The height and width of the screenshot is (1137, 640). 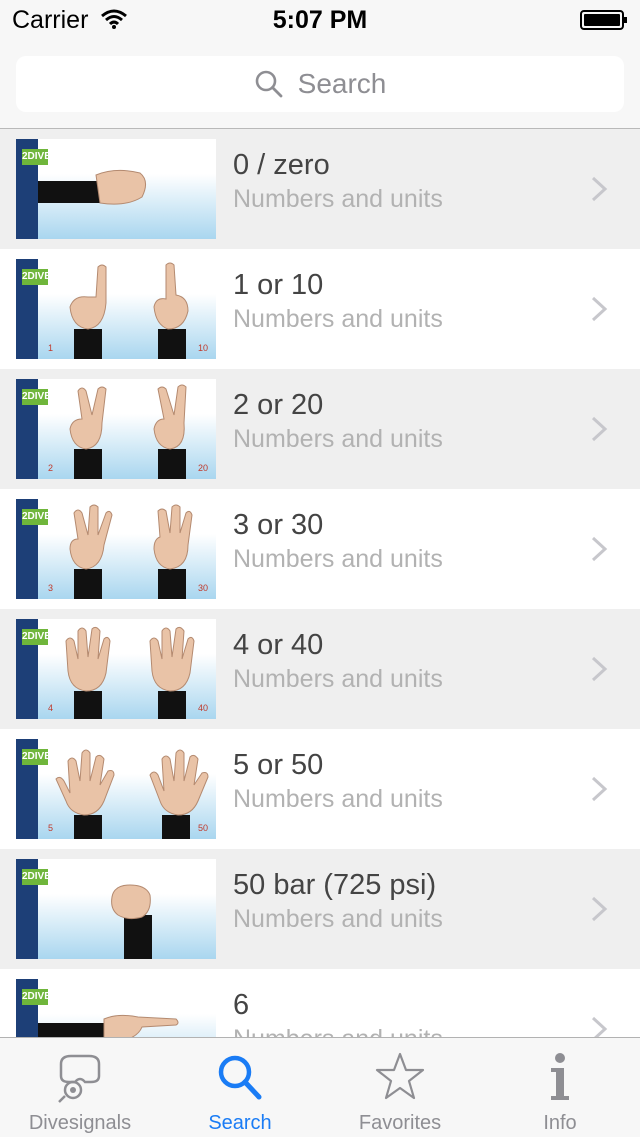 What do you see at coordinates (400, 1123) in the screenshot?
I see `tab-label: Favorites` at bounding box center [400, 1123].